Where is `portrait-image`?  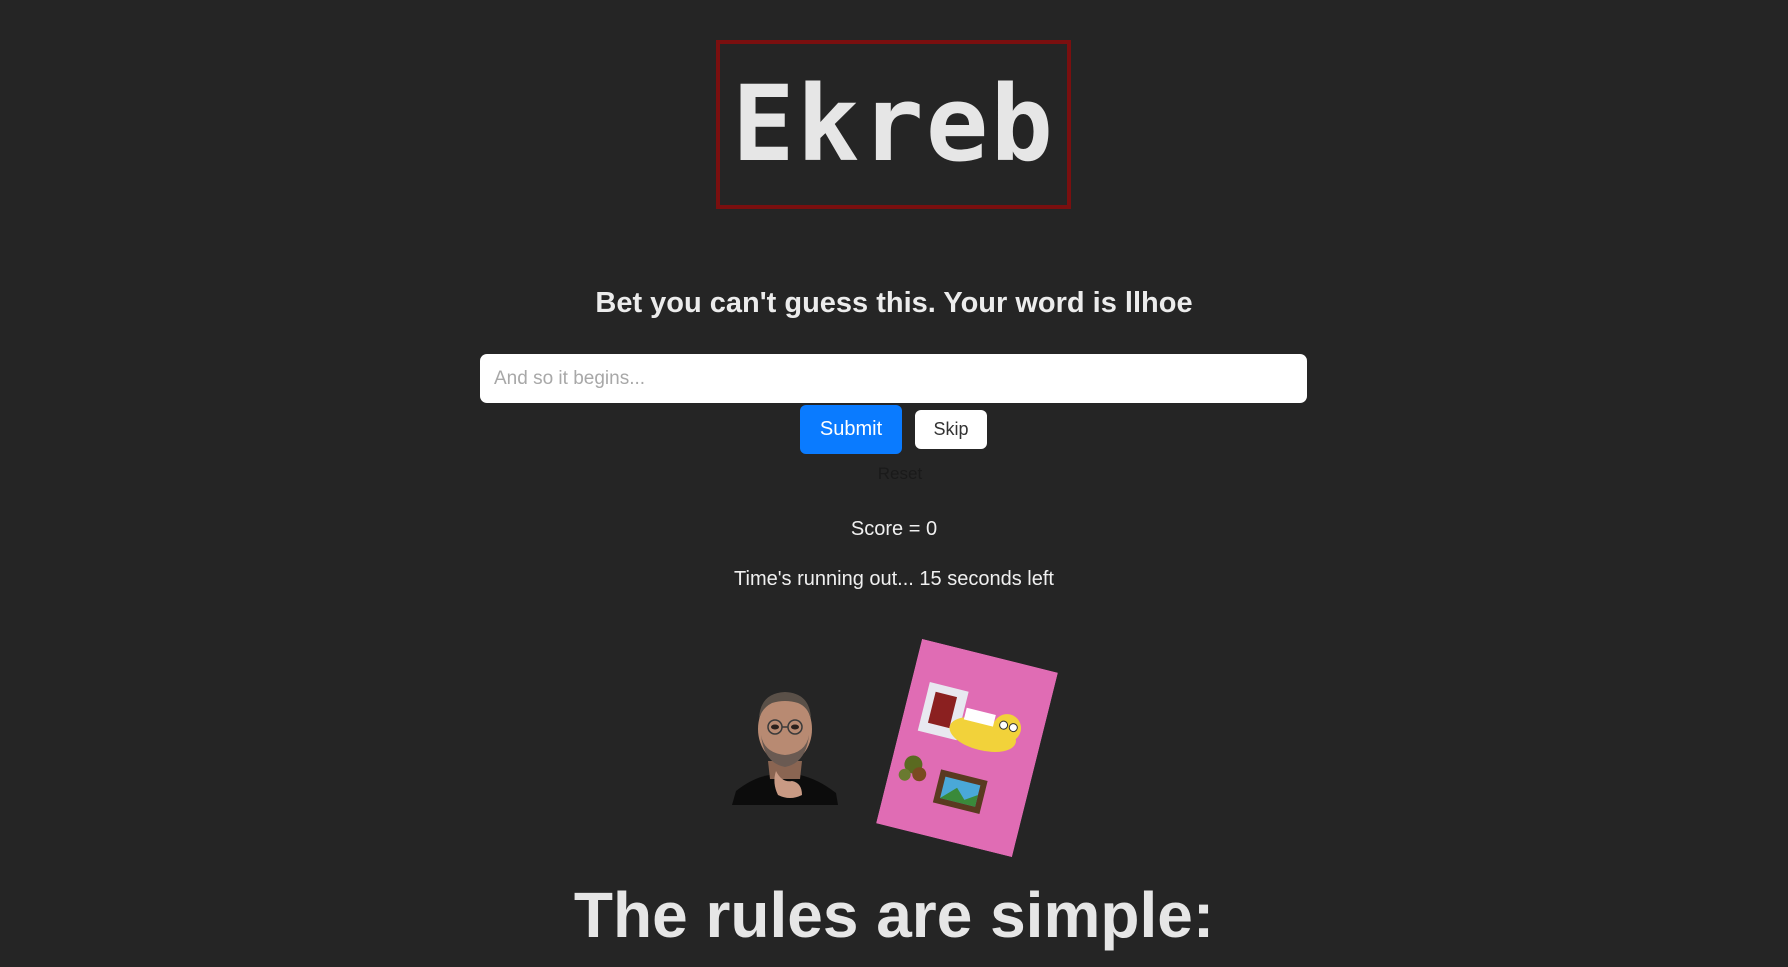 portrait-image is located at coordinates (785, 748).